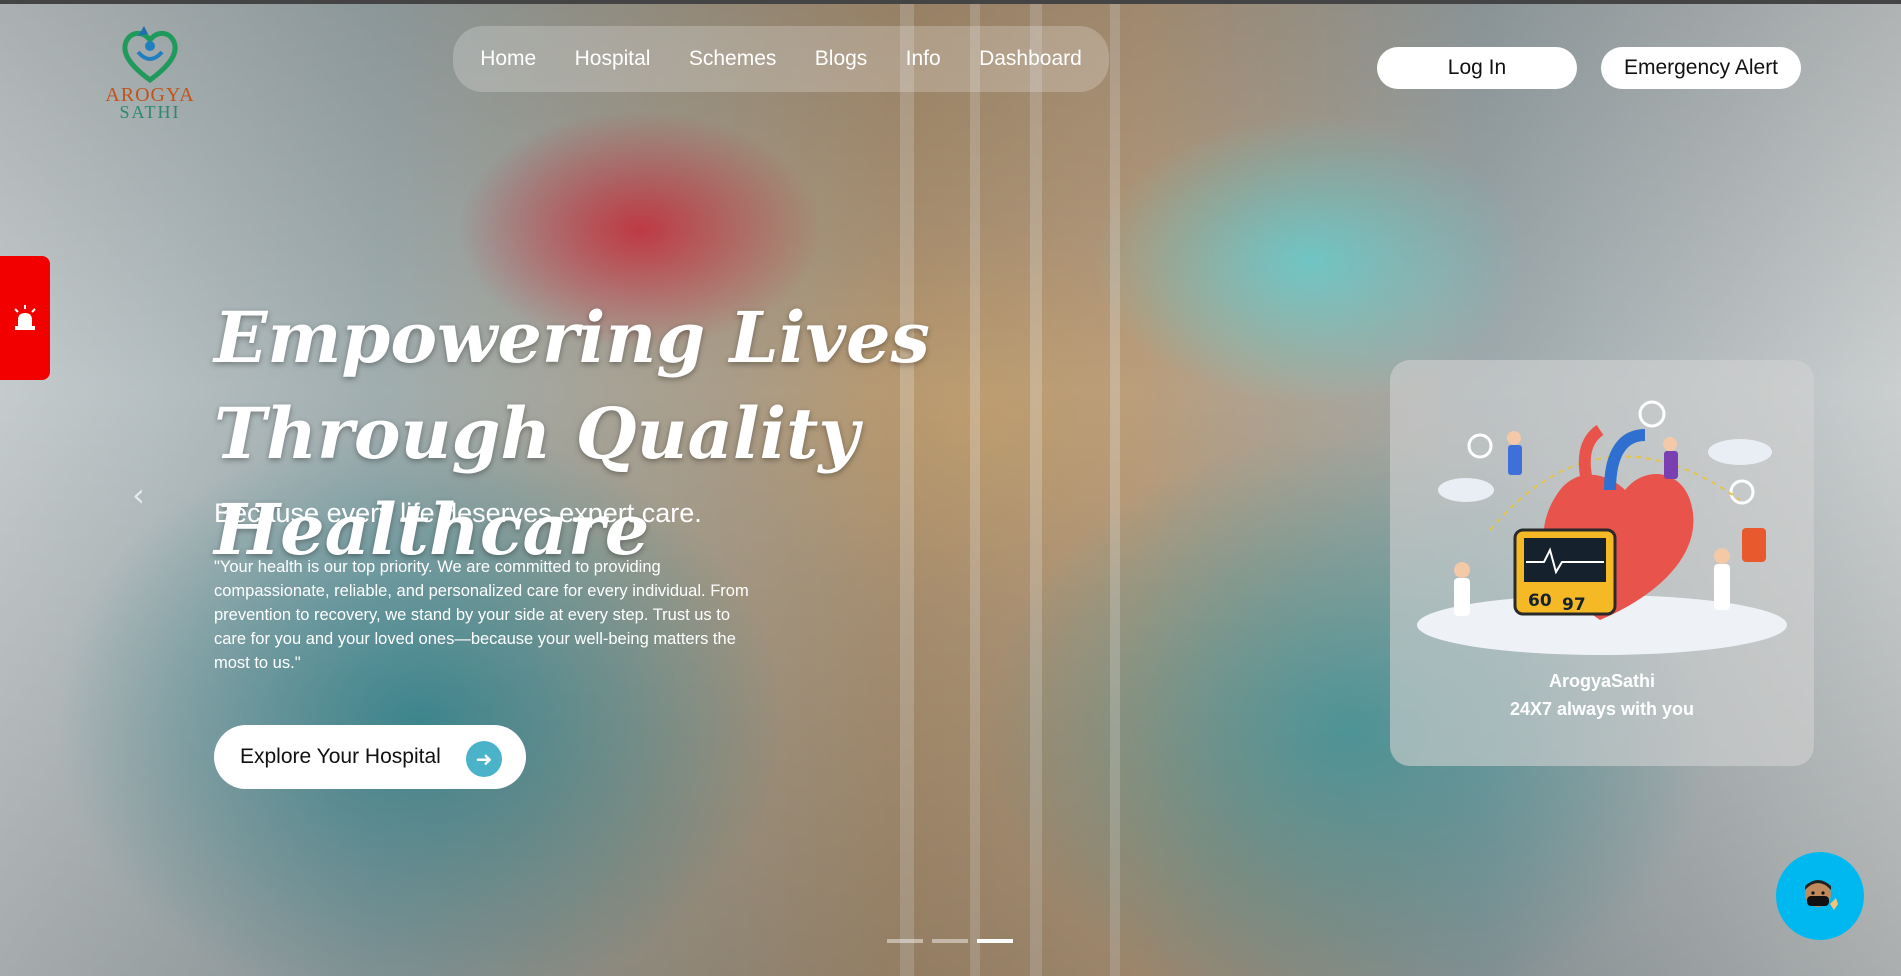 This screenshot has width=1901, height=976. What do you see at coordinates (508, 59) in the screenshot?
I see `nav-home: Home` at bounding box center [508, 59].